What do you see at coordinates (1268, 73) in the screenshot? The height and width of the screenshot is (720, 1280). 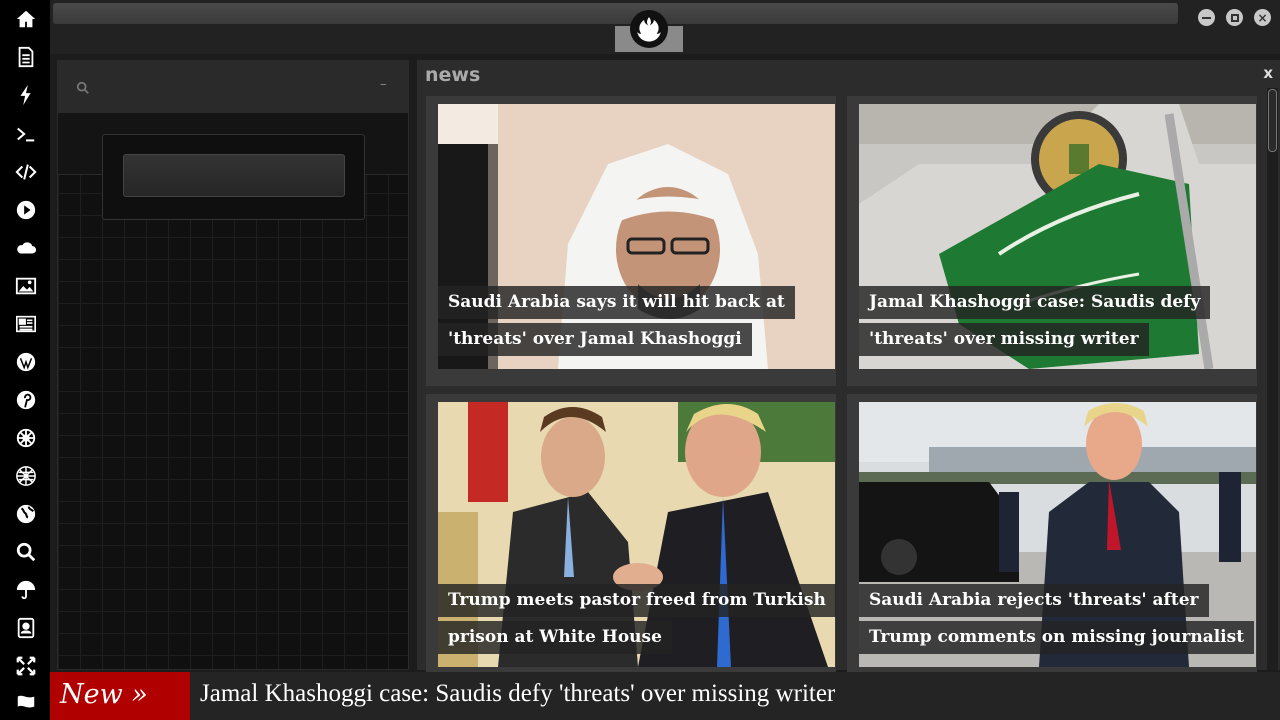 I see `news-close-button: x` at bounding box center [1268, 73].